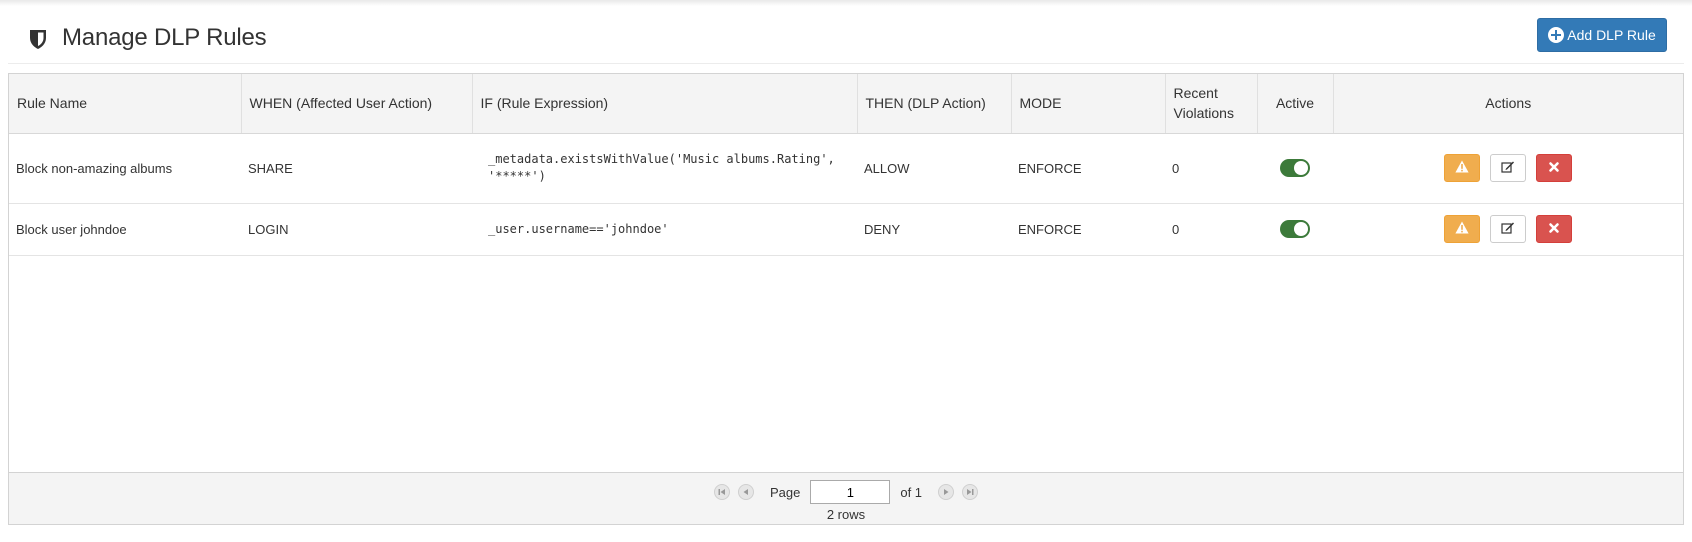 Image resolution: width=1692 pixels, height=542 pixels. What do you see at coordinates (1556, 35) in the screenshot?
I see `plus-circle-icon` at bounding box center [1556, 35].